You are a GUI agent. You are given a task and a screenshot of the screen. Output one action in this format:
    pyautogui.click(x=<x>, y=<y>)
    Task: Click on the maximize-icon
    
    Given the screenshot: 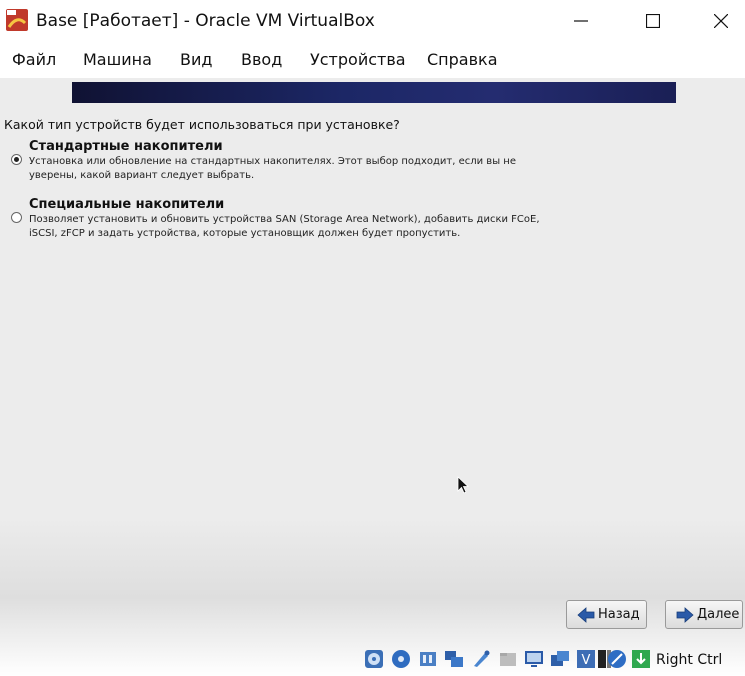 What is the action you would take?
    pyautogui.click(x=653, y=21)
    